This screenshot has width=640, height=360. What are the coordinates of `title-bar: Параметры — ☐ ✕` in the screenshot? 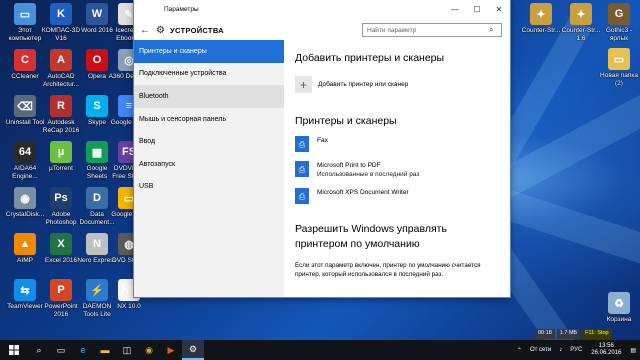 It's located at (322, 9).